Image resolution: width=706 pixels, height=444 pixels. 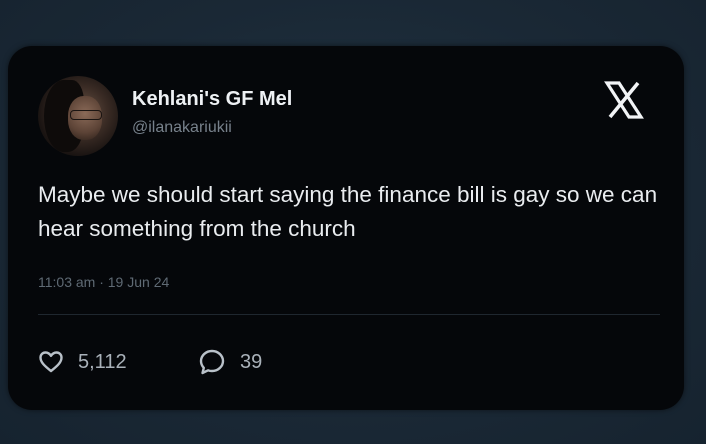 What do you see at coordinates (182, 128) in the screenshot?
I see `author-handle: @ilanakariukii` at bounding box center [182, 128].